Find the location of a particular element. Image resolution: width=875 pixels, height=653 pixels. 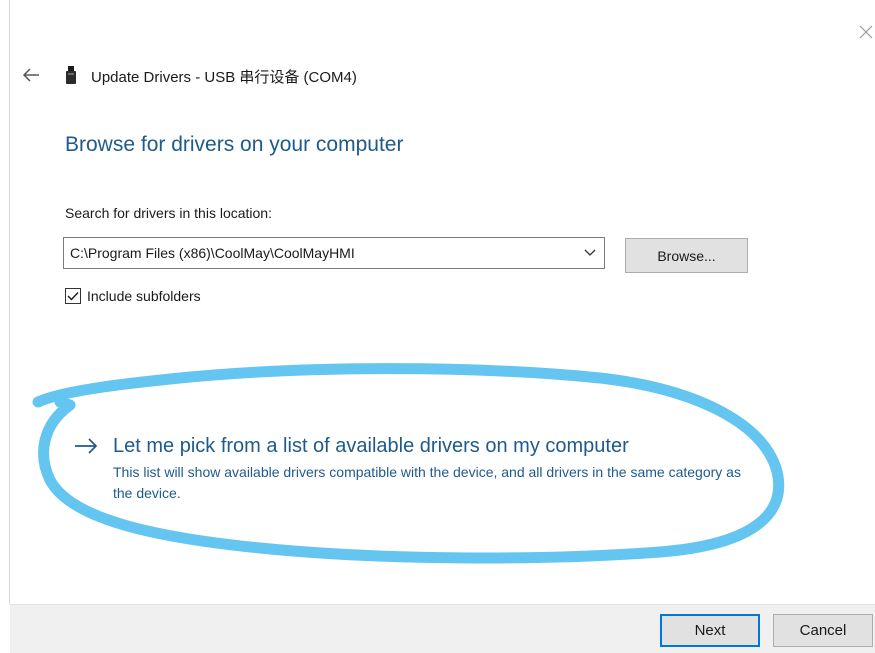

include-subfolders-checkbox is located at coordinates (73, 296).